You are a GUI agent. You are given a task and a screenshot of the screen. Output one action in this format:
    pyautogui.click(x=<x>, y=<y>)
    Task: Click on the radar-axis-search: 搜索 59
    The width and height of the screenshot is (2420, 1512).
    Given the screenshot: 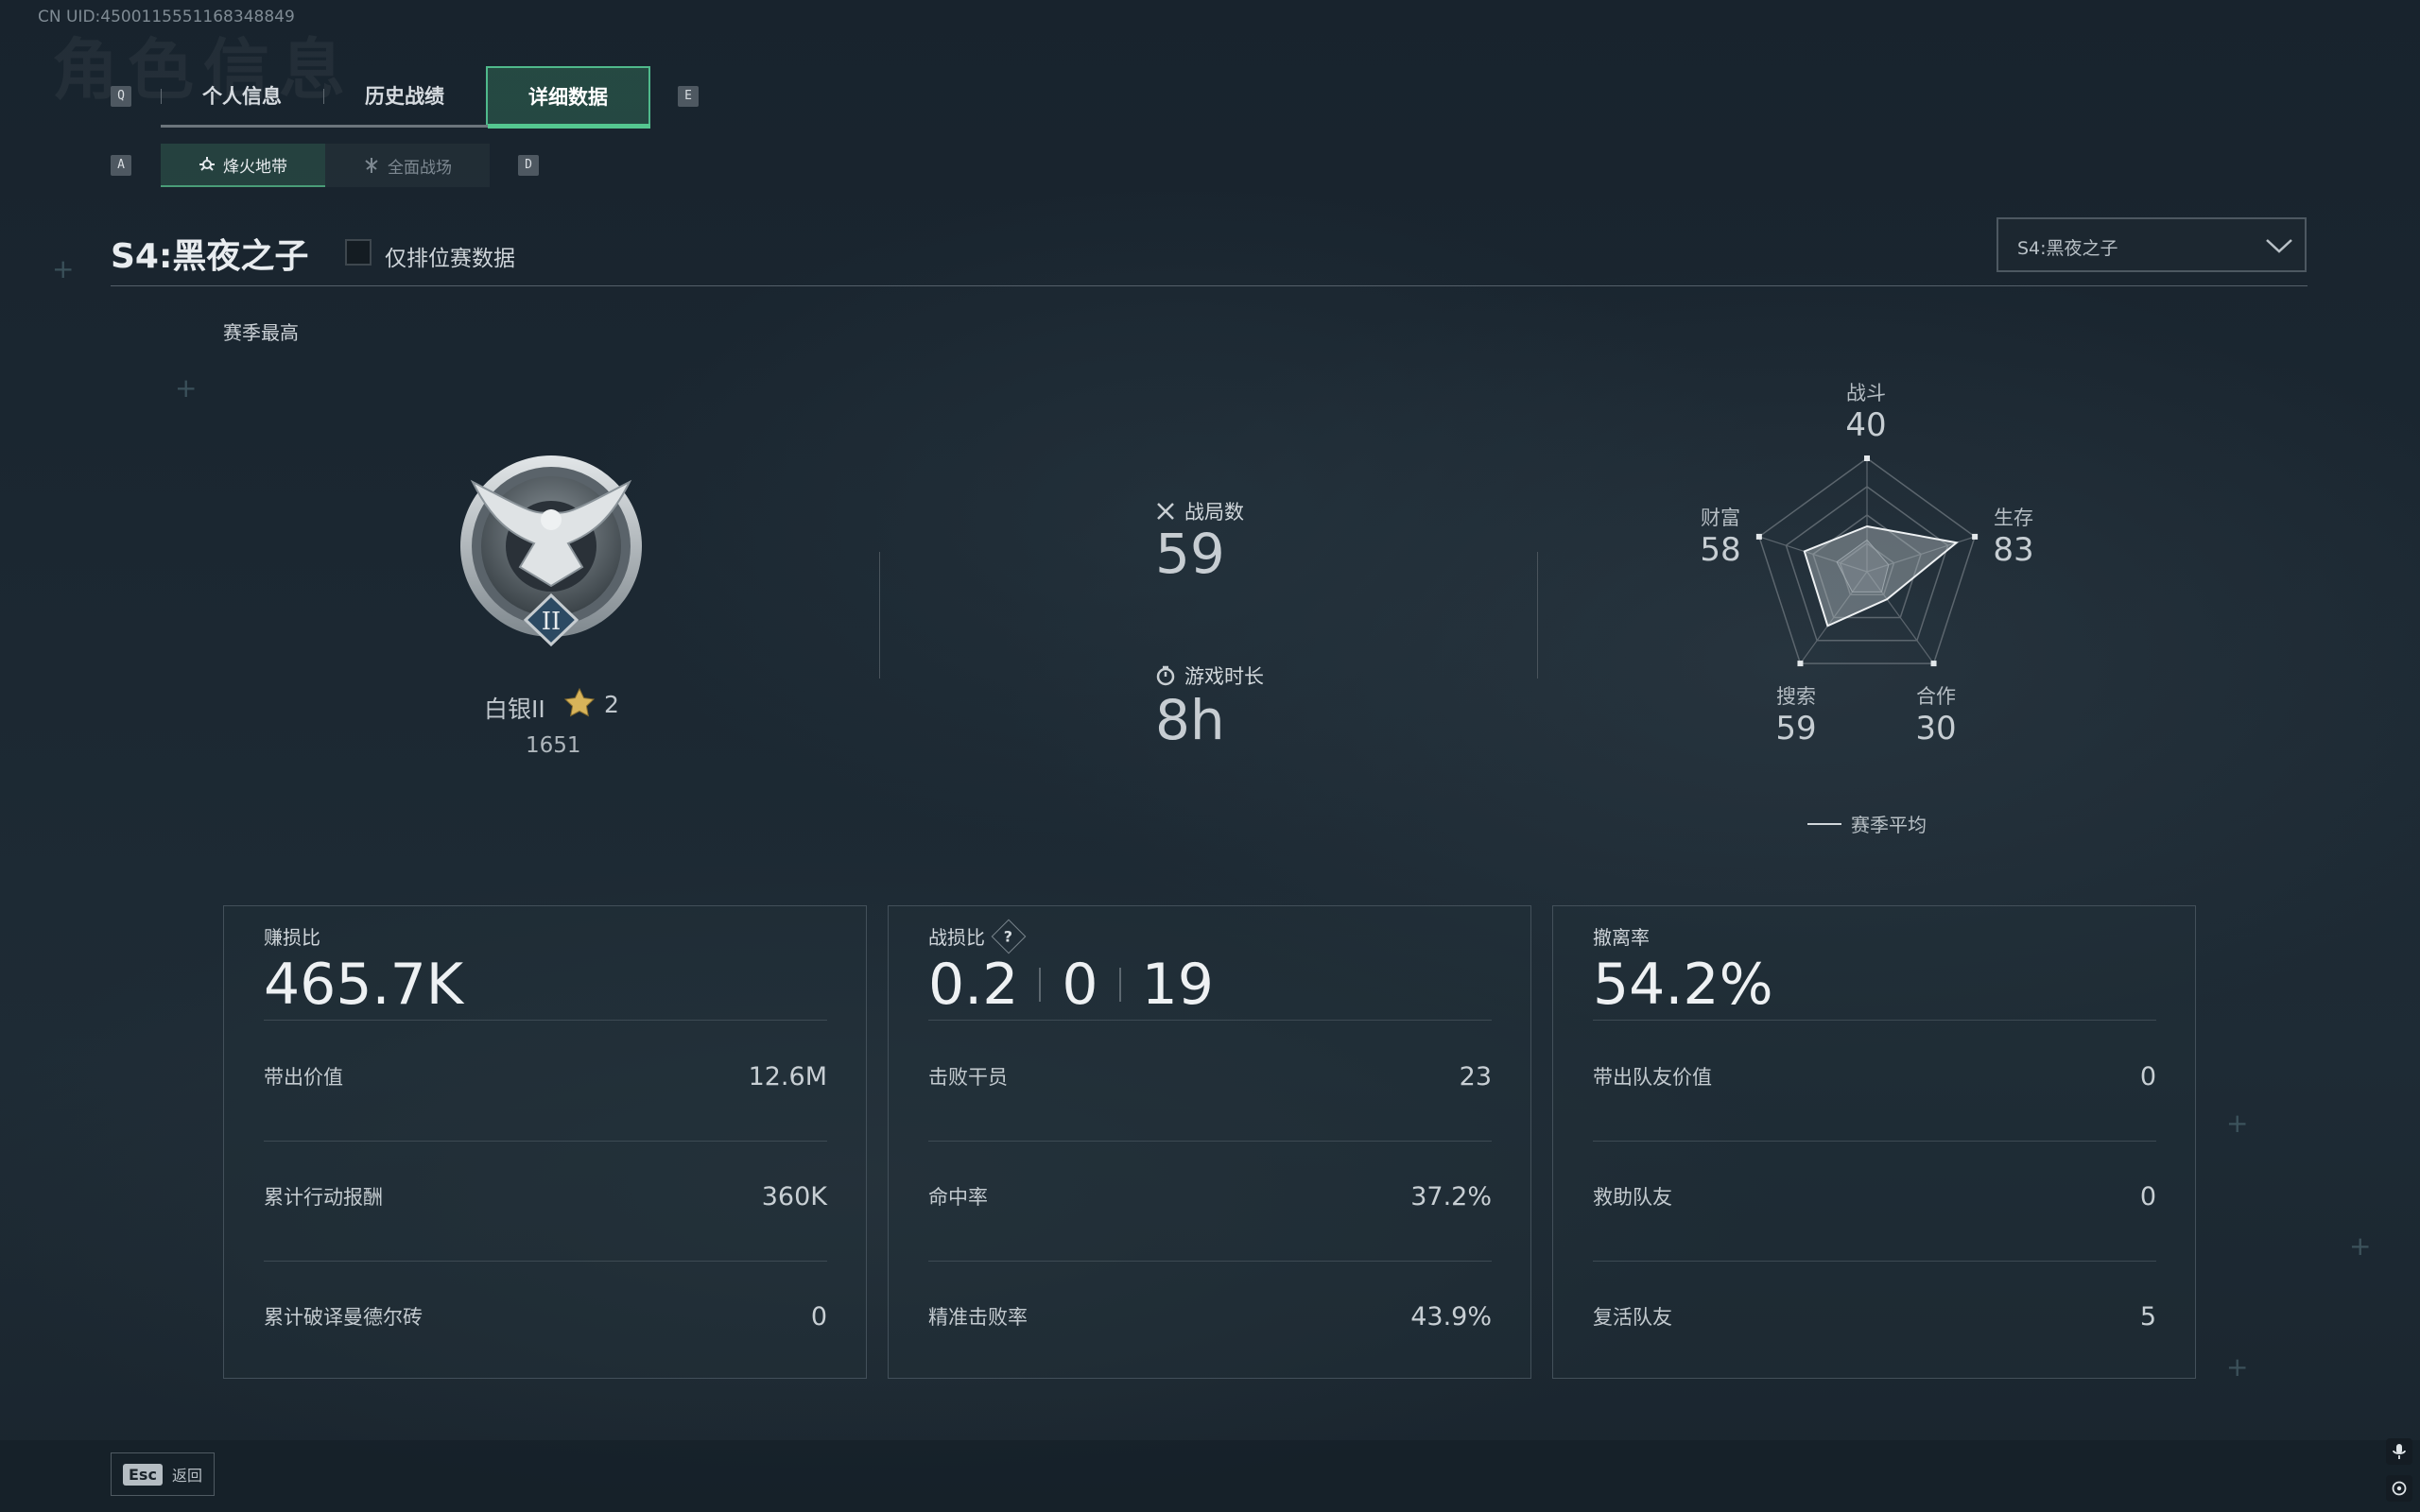 What is the action you would take?
    pyautogui.click(x=1796, y=714)
    